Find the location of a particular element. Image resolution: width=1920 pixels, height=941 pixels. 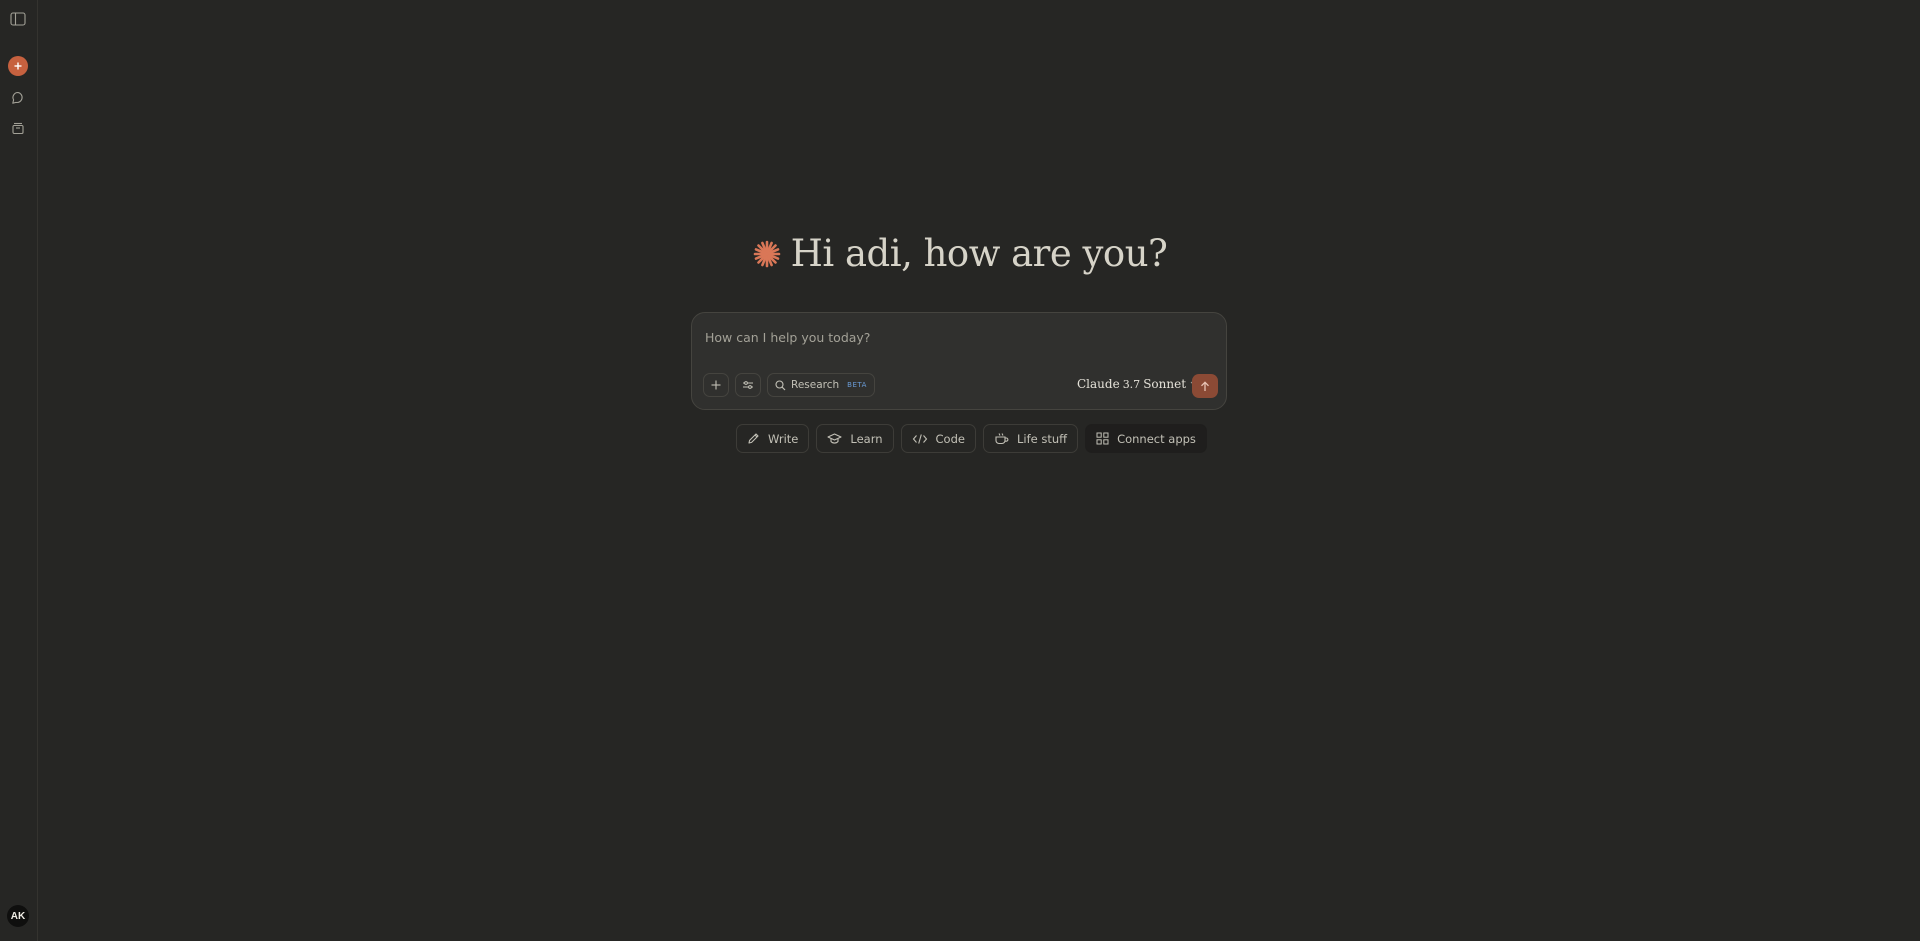

claude-logo-icon is located at coordinates (766, 253).